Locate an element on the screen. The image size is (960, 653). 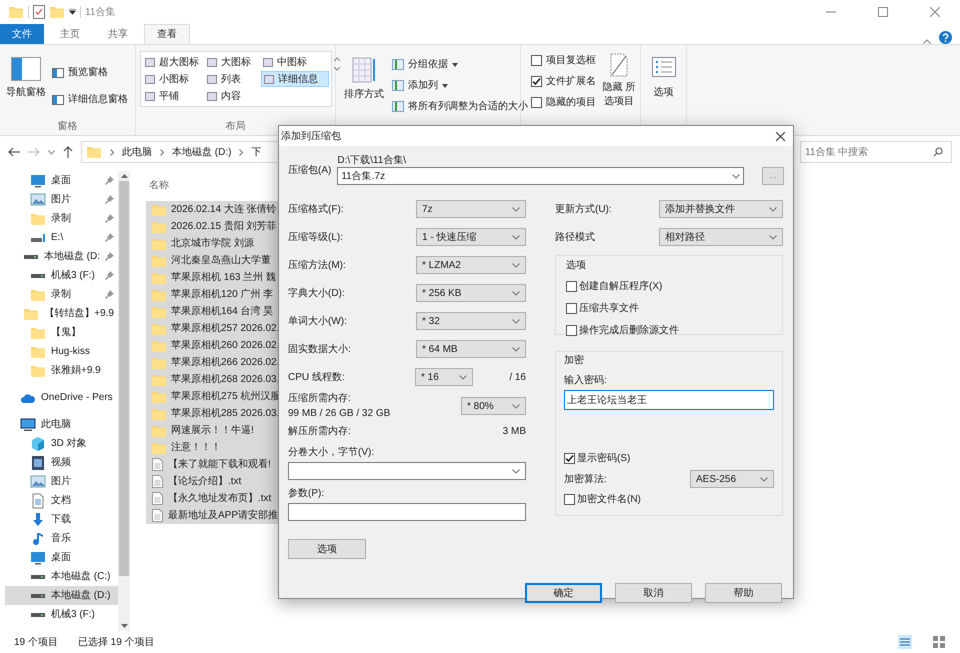
collapse-caret-icon is located at coordinates (927, 41).